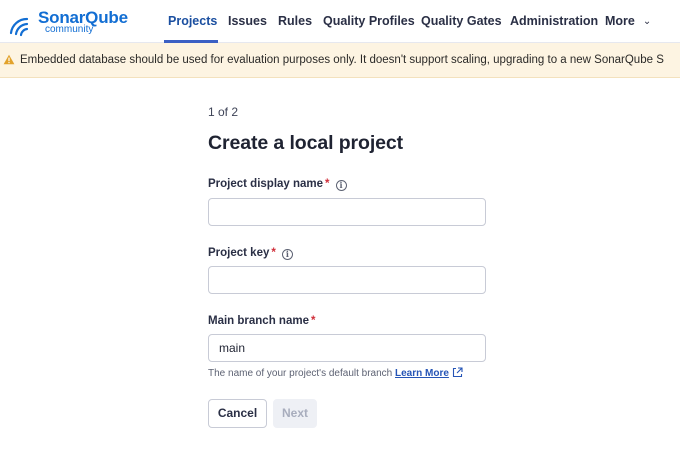 Image resolution: width=680 pixels, height=476 pixels. I want to click on learn-more-link: Learn More, so click(429, 373).